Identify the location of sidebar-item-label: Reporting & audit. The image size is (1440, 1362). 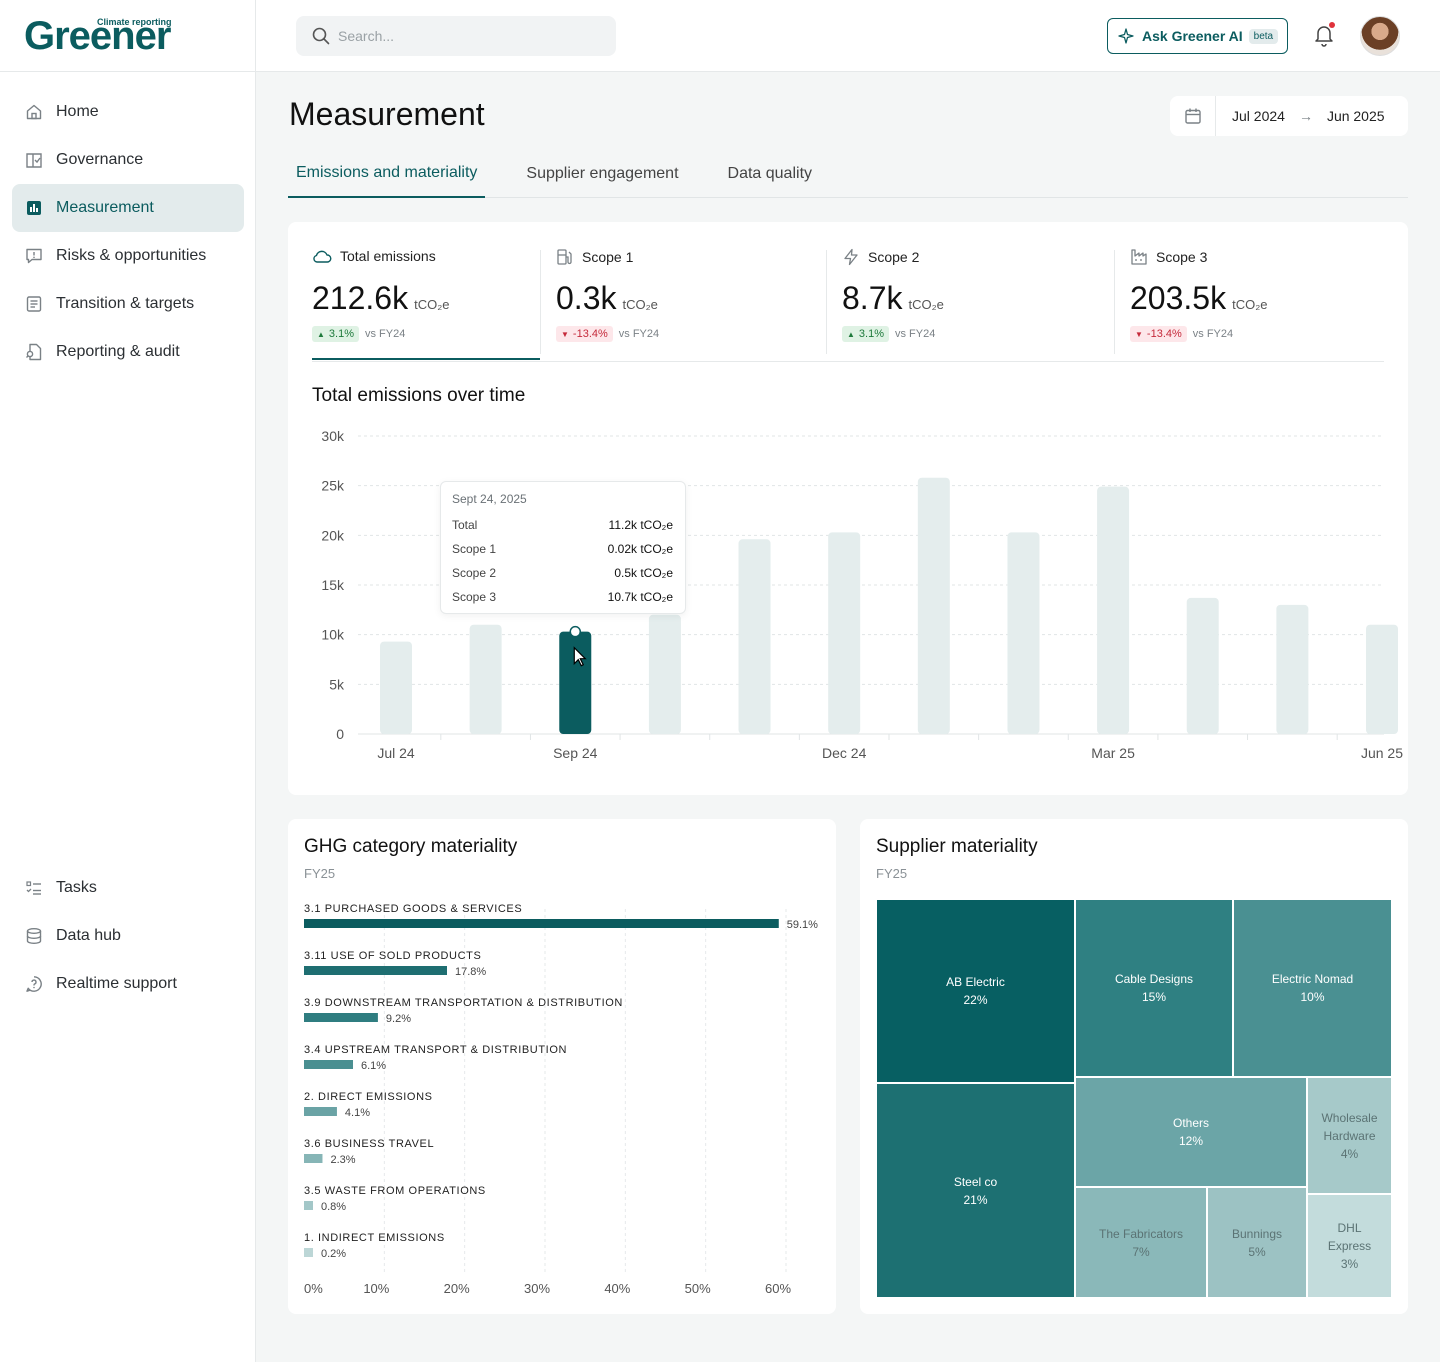
(118, 351).